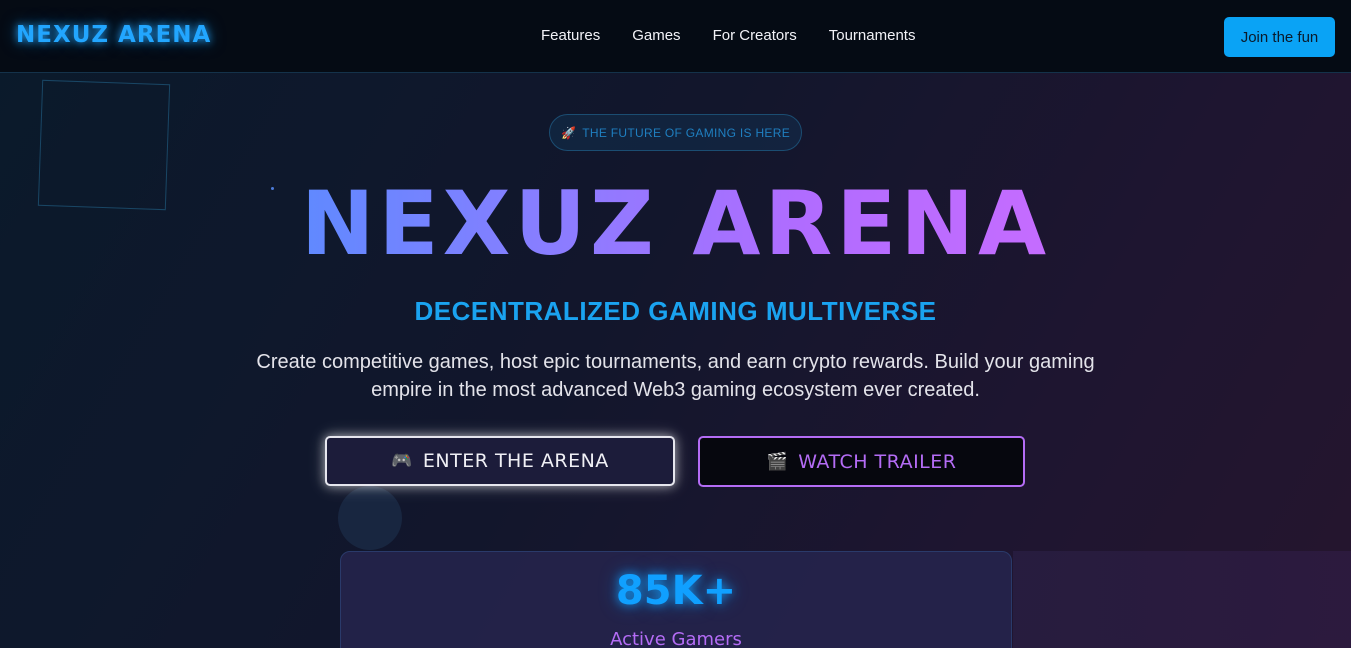 Image resolution: width=1351 pixels, height=648 pixels. What do you see at coordinates (675, 311) in the screenshot?
I see `hero-subtitle: DECENTRALIZED GAMING MULTIVERSE` at bounding box center [675, 311].